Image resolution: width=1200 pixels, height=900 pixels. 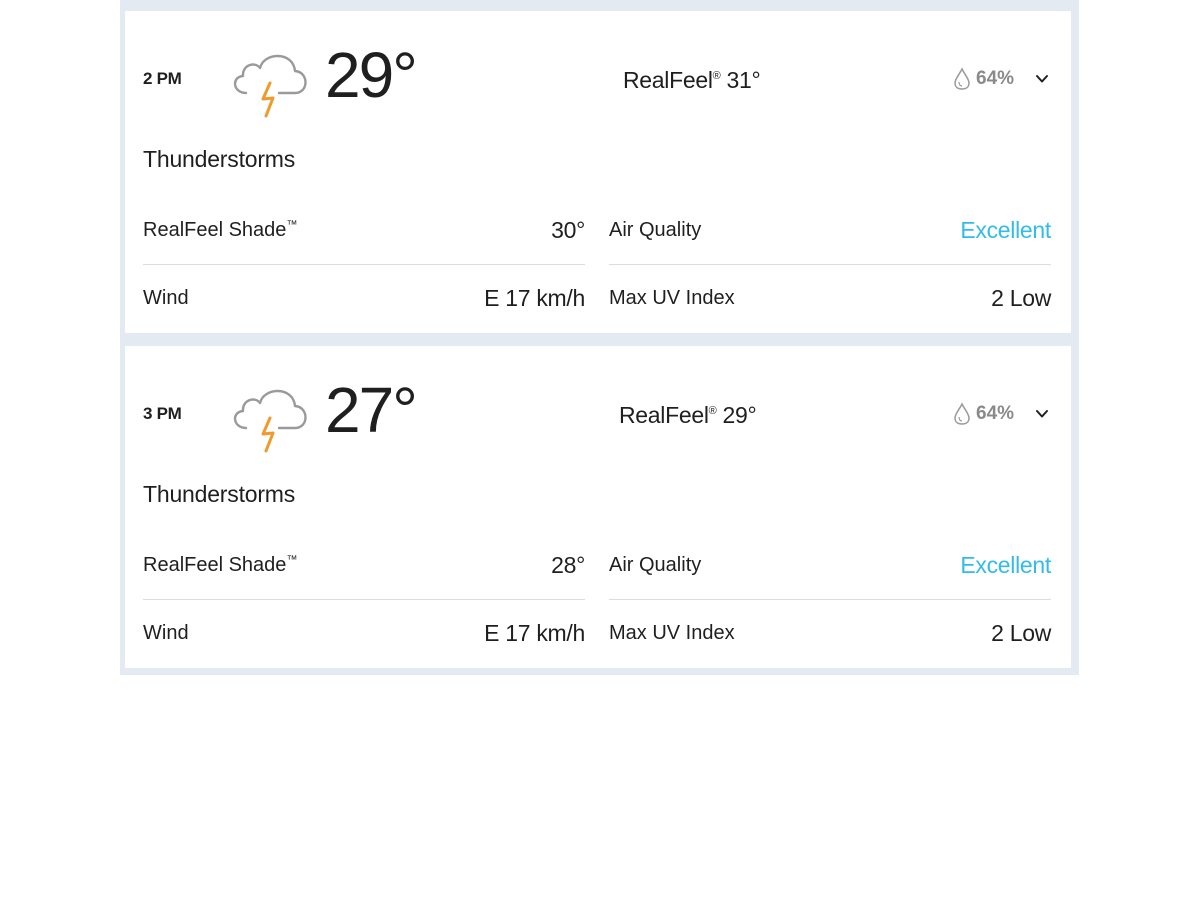 I want to click on realfeel-value: 31°, so click(x=740, y=80).